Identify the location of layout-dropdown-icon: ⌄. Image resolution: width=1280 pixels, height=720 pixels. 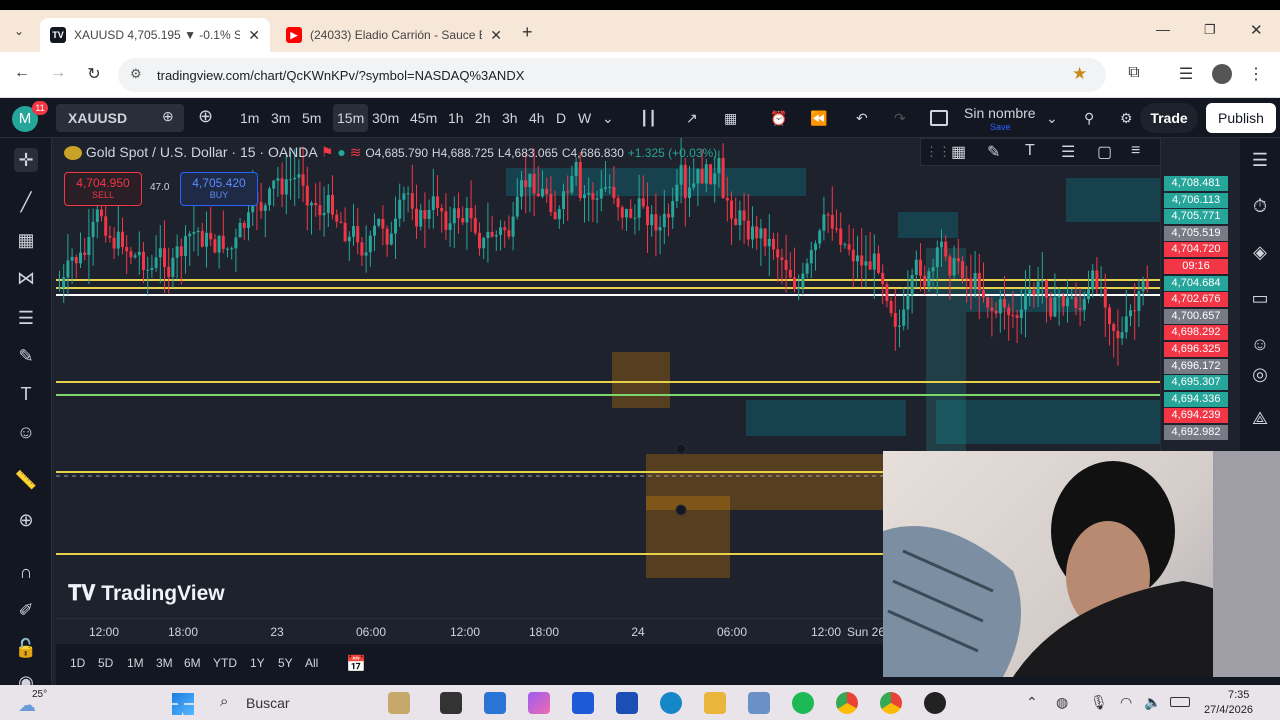
(1052, 118).